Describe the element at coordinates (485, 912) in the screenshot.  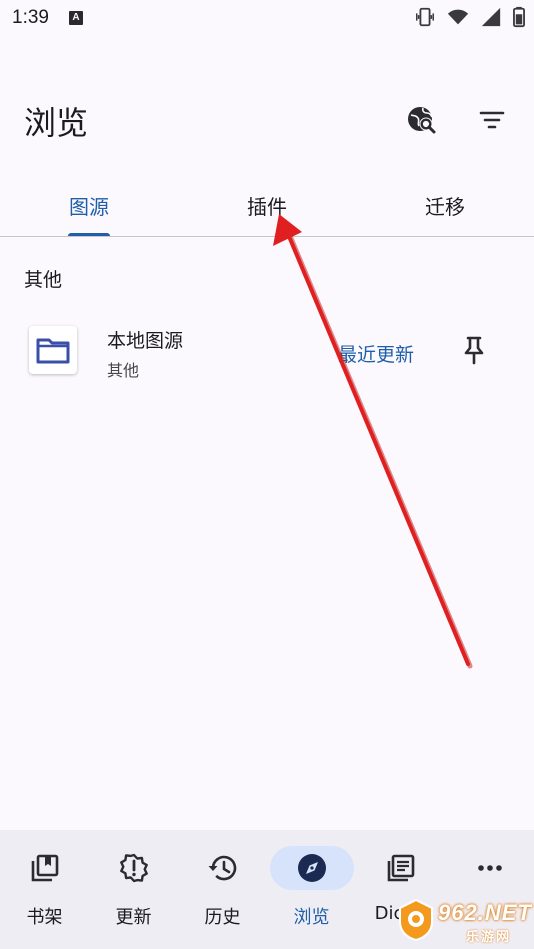
I see `watermark-text: 962.NET` at that location.